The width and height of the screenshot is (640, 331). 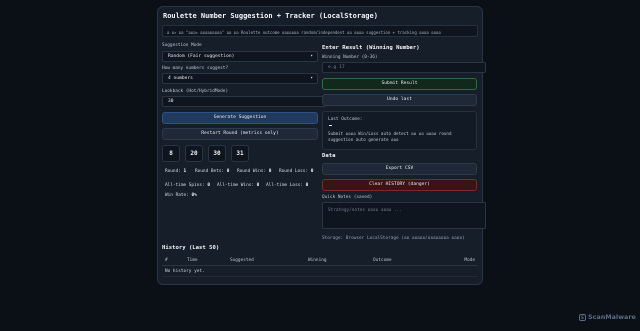 What do you see at coordinates (404, 67) in the screenshot?
I see `winning-number-input: e.g 17` at bounding box center [404, 67].